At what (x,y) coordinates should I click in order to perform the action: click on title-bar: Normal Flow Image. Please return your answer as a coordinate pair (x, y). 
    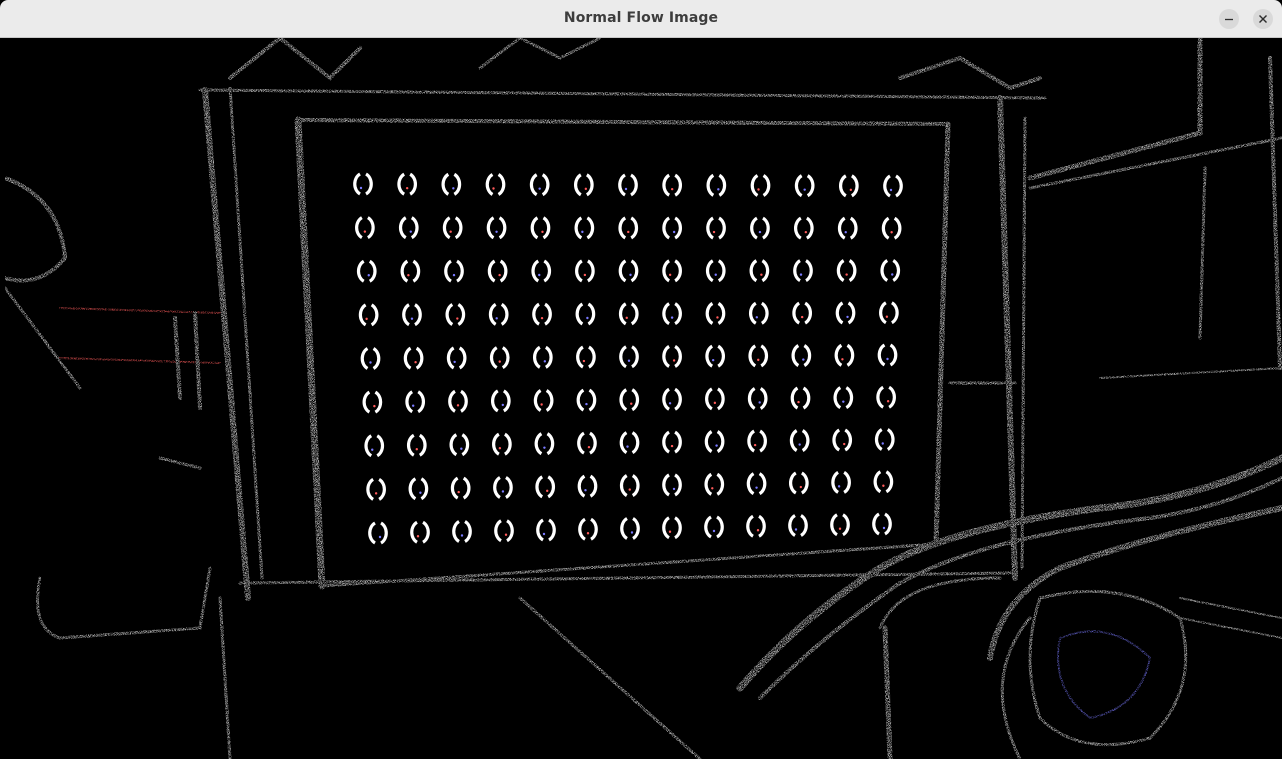
    Looking at the image, I should click on (641, 19).